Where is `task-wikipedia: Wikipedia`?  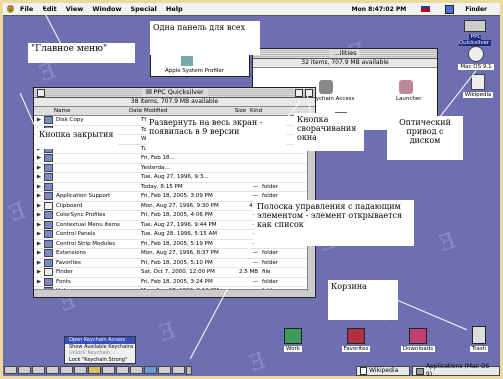 task-wikipedia: Wikipedia is located at coordinates (383, 371).